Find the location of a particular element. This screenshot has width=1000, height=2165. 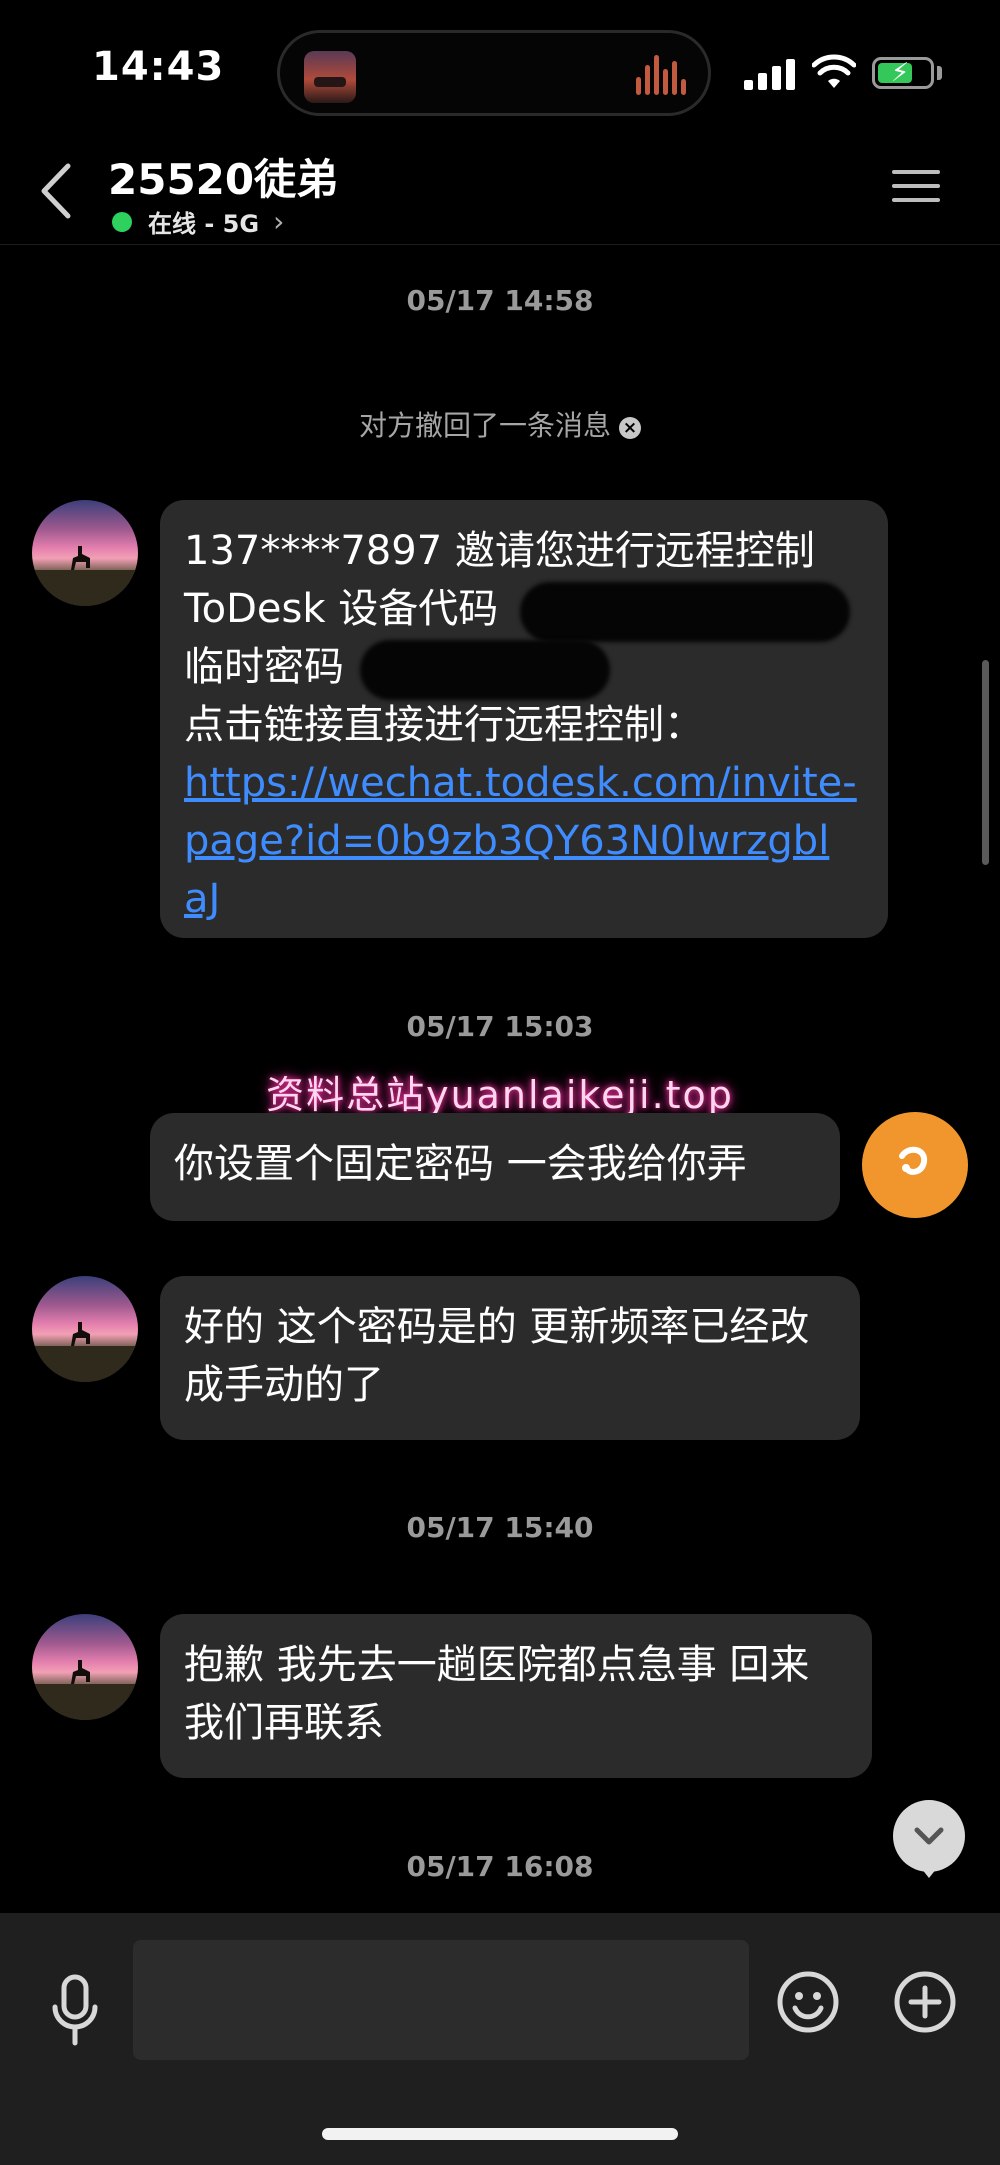

my-avatar is located at coordinates (915, 1165).